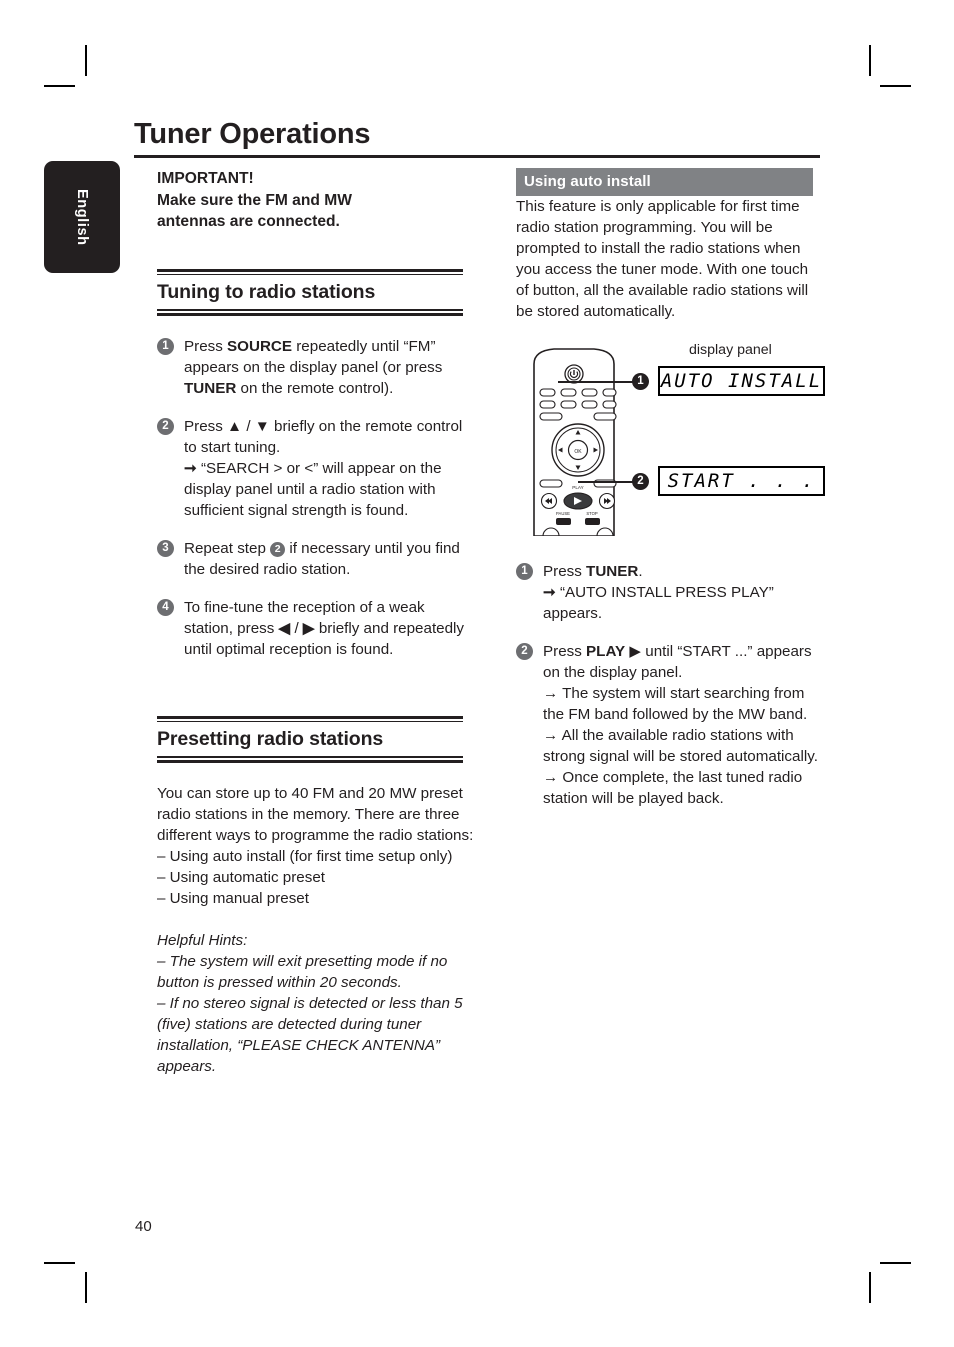 This screenshot has height=1347, width=954. Describe the element at coordinates (205, 178) in the screenshot. I see `important-line-1: IMPORTANT!` at that location.